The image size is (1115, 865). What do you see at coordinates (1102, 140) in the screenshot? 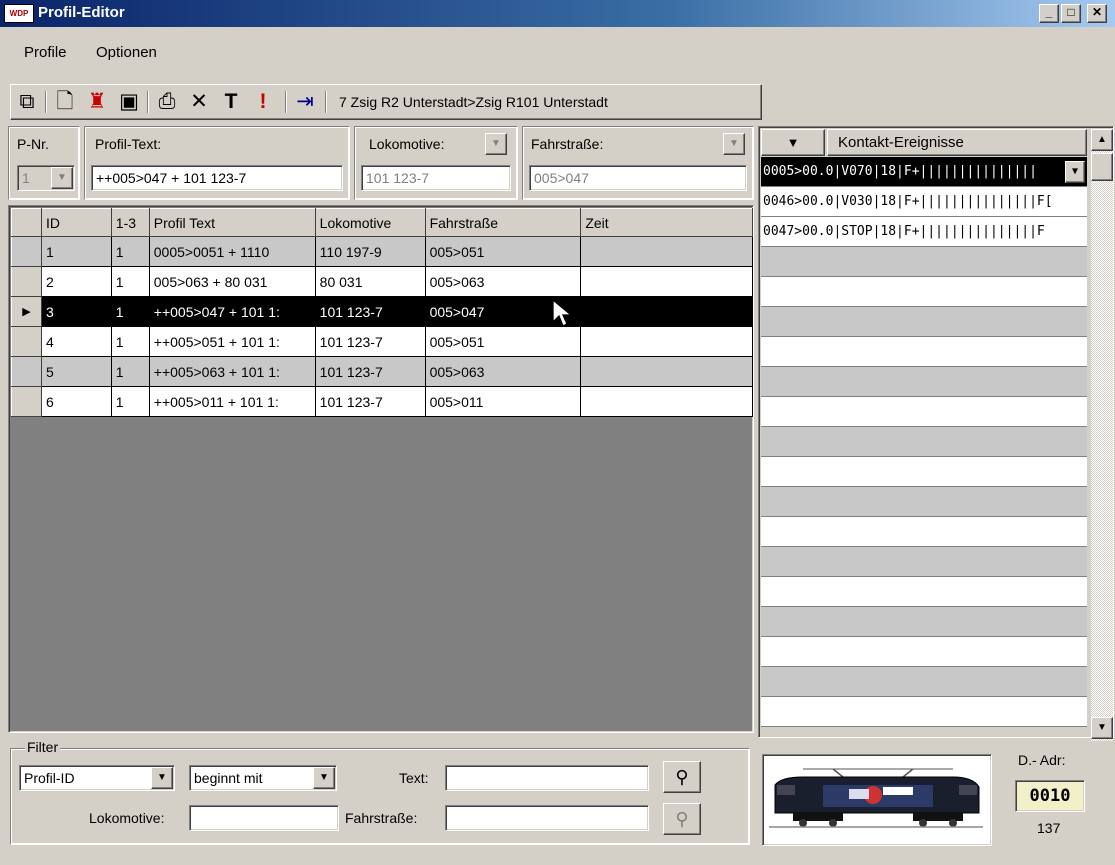
I see `scroll-up-icon: ▲` at bounding box center [1102, 140].